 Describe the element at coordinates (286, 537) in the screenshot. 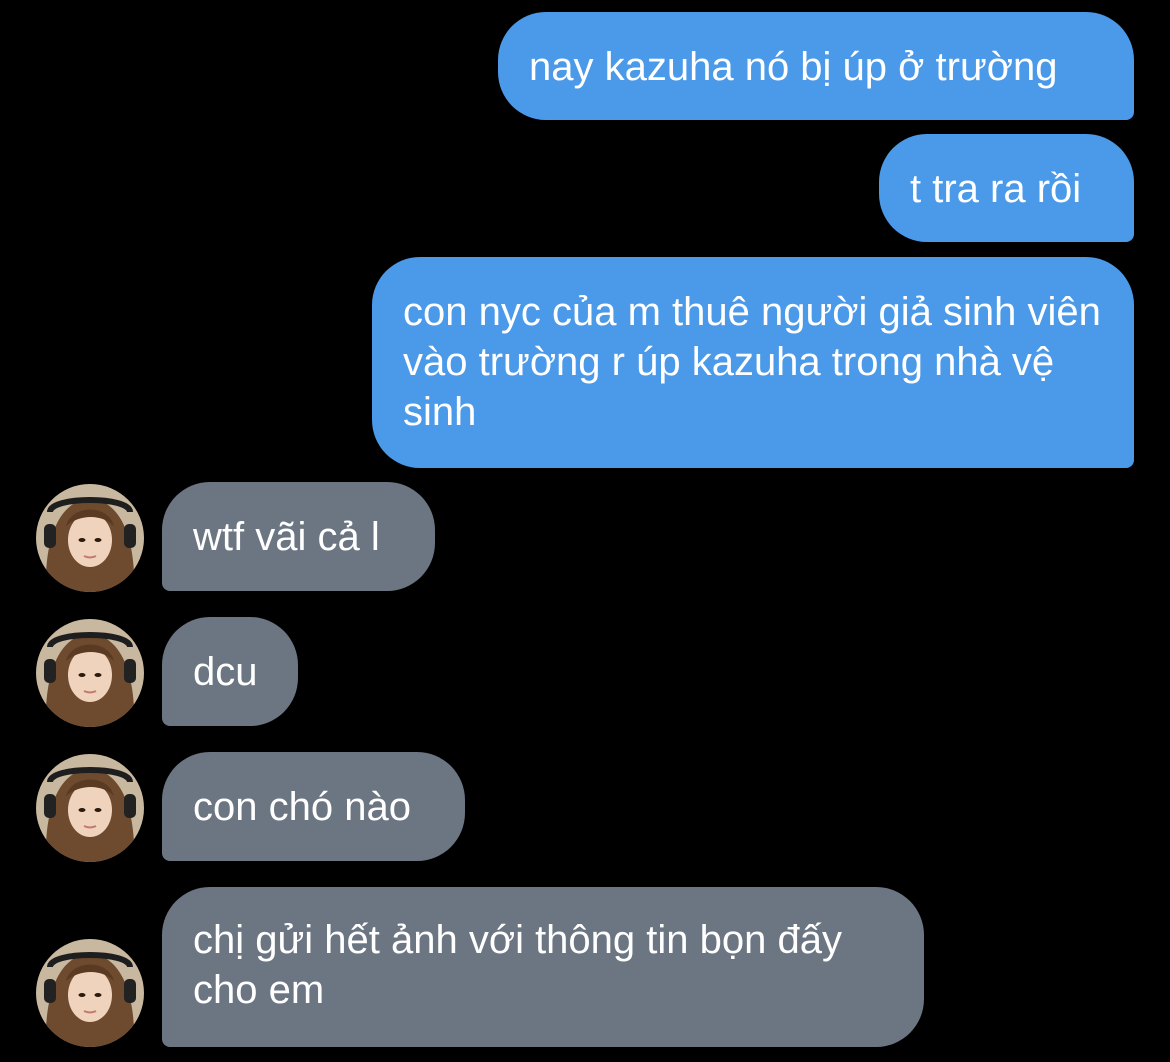

I see `message-text: wtf vãi cả l` at that location.